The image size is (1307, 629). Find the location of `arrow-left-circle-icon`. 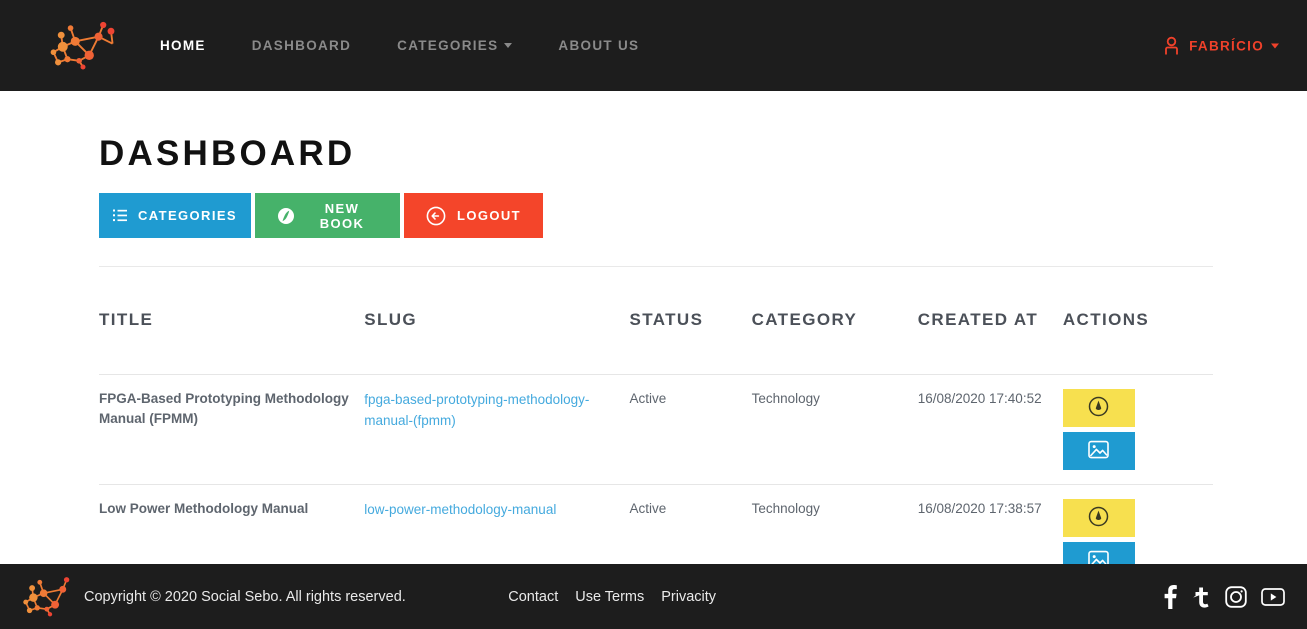

arrow-left-circle-icon is located at coordinates (436, 216).